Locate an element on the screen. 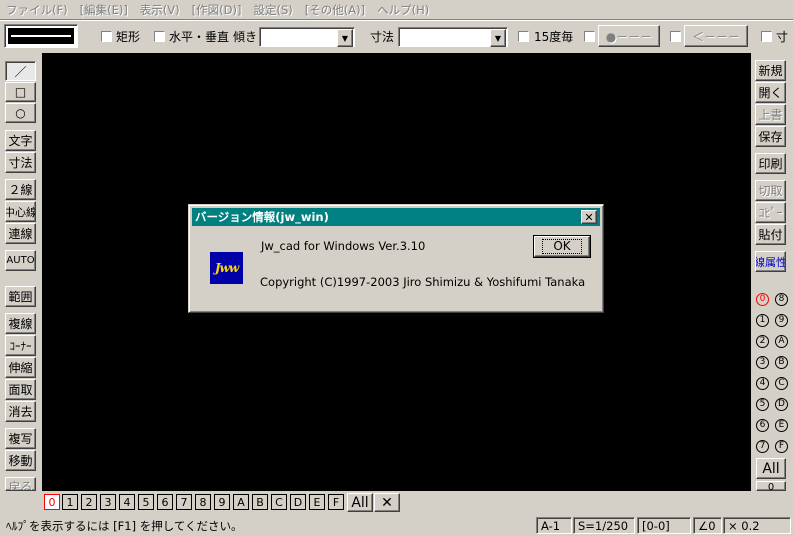 The height and width of the screenshot is (536, 793). layer-b: B is located at coordinates (260, 502).